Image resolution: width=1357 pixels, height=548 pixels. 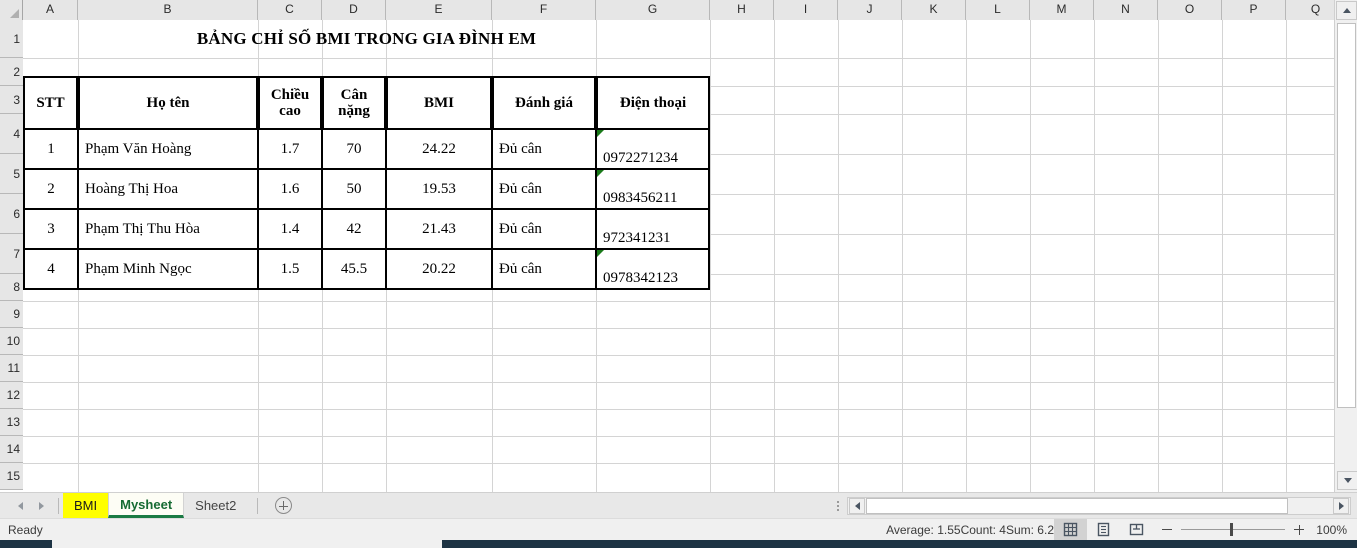 What do you see at coordinates (168, 150) in the screenshot?
I see `cell-name-row1: Phạm Văn Hoàng` at bounding box center [168, 150].